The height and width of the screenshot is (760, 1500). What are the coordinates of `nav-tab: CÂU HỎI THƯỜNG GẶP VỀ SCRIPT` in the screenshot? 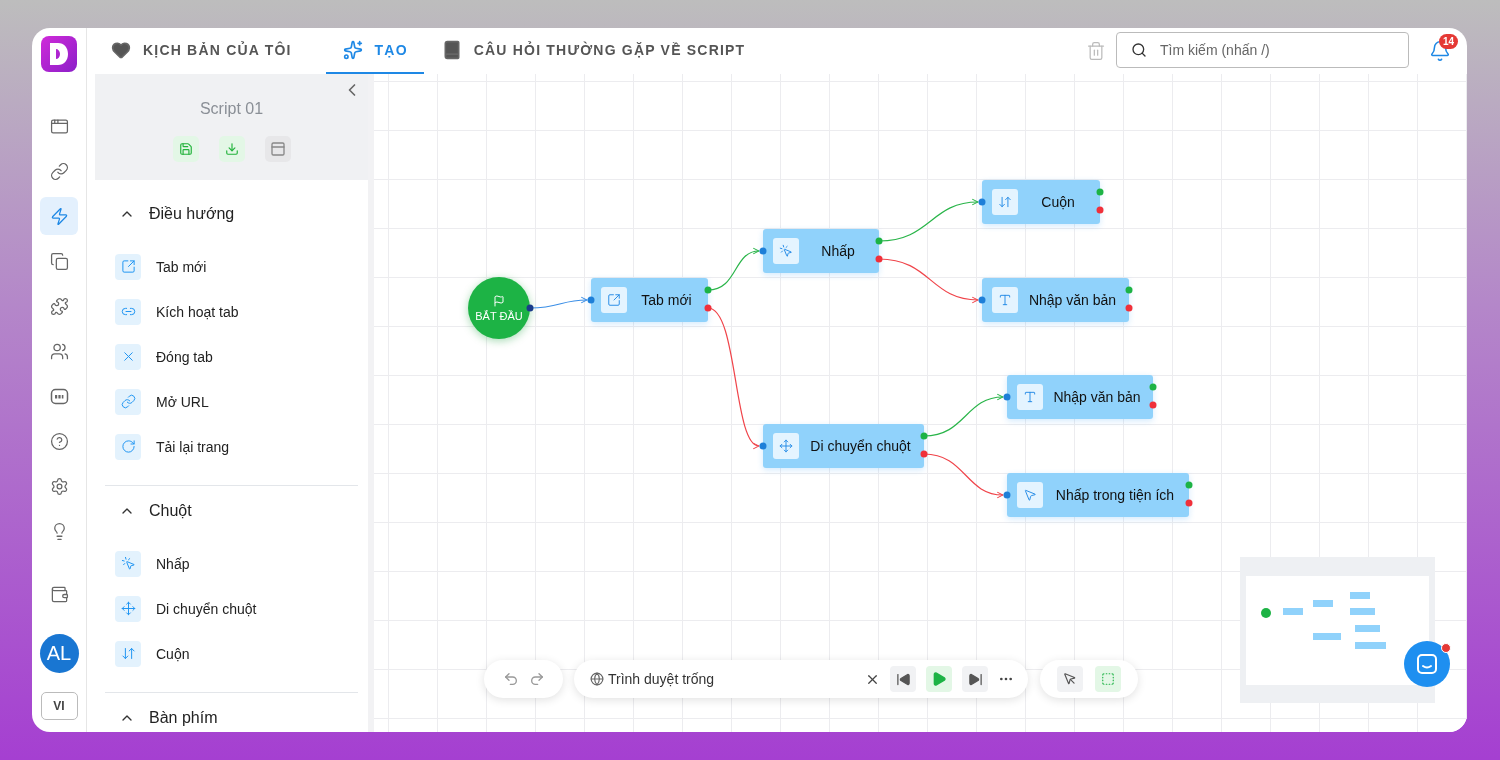 It's located at (601, 51).